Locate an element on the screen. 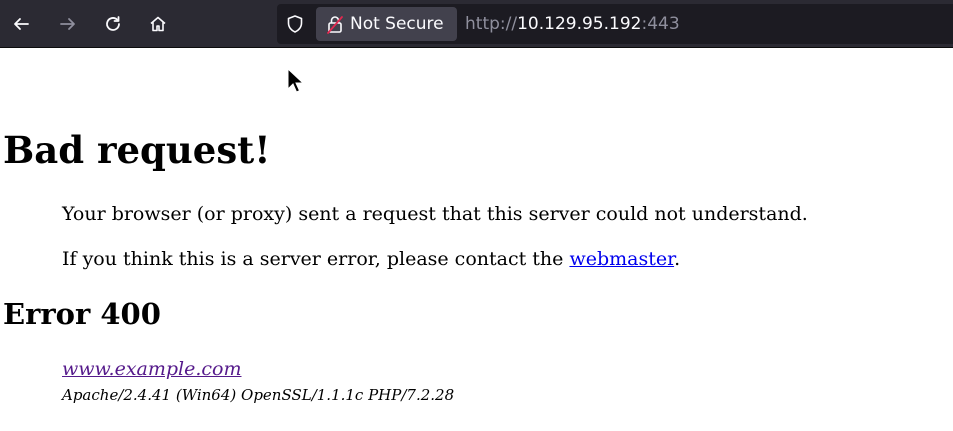 This screenshot has height=431, width=953. error-code-heading: Error 400 is located at coordinates (82, 314).